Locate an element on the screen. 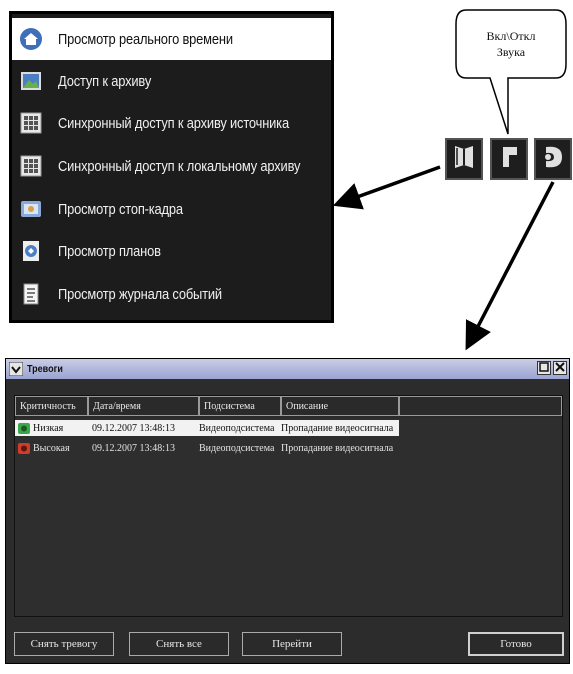 The image size is (573, 674). done-button: Готово is located at coordinates (516, 644).